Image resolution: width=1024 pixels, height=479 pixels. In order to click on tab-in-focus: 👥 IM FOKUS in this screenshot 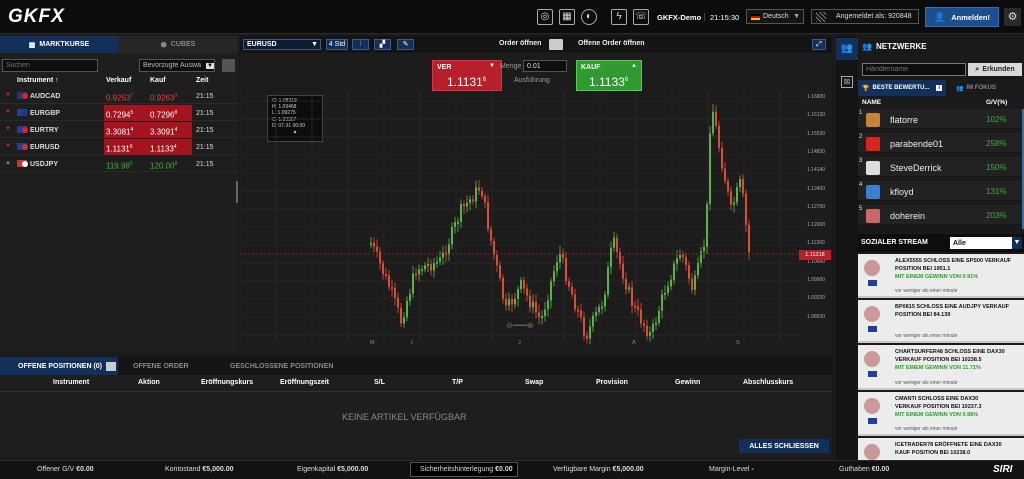, I will do `click(986, 88)`.